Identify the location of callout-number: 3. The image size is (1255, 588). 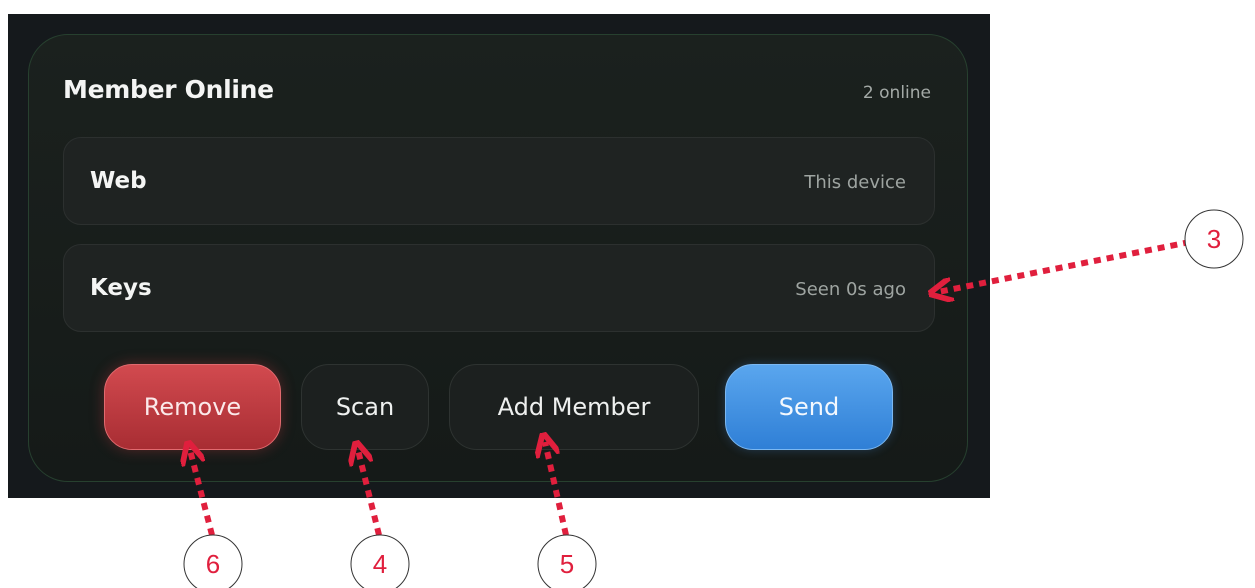
(1214, 239).